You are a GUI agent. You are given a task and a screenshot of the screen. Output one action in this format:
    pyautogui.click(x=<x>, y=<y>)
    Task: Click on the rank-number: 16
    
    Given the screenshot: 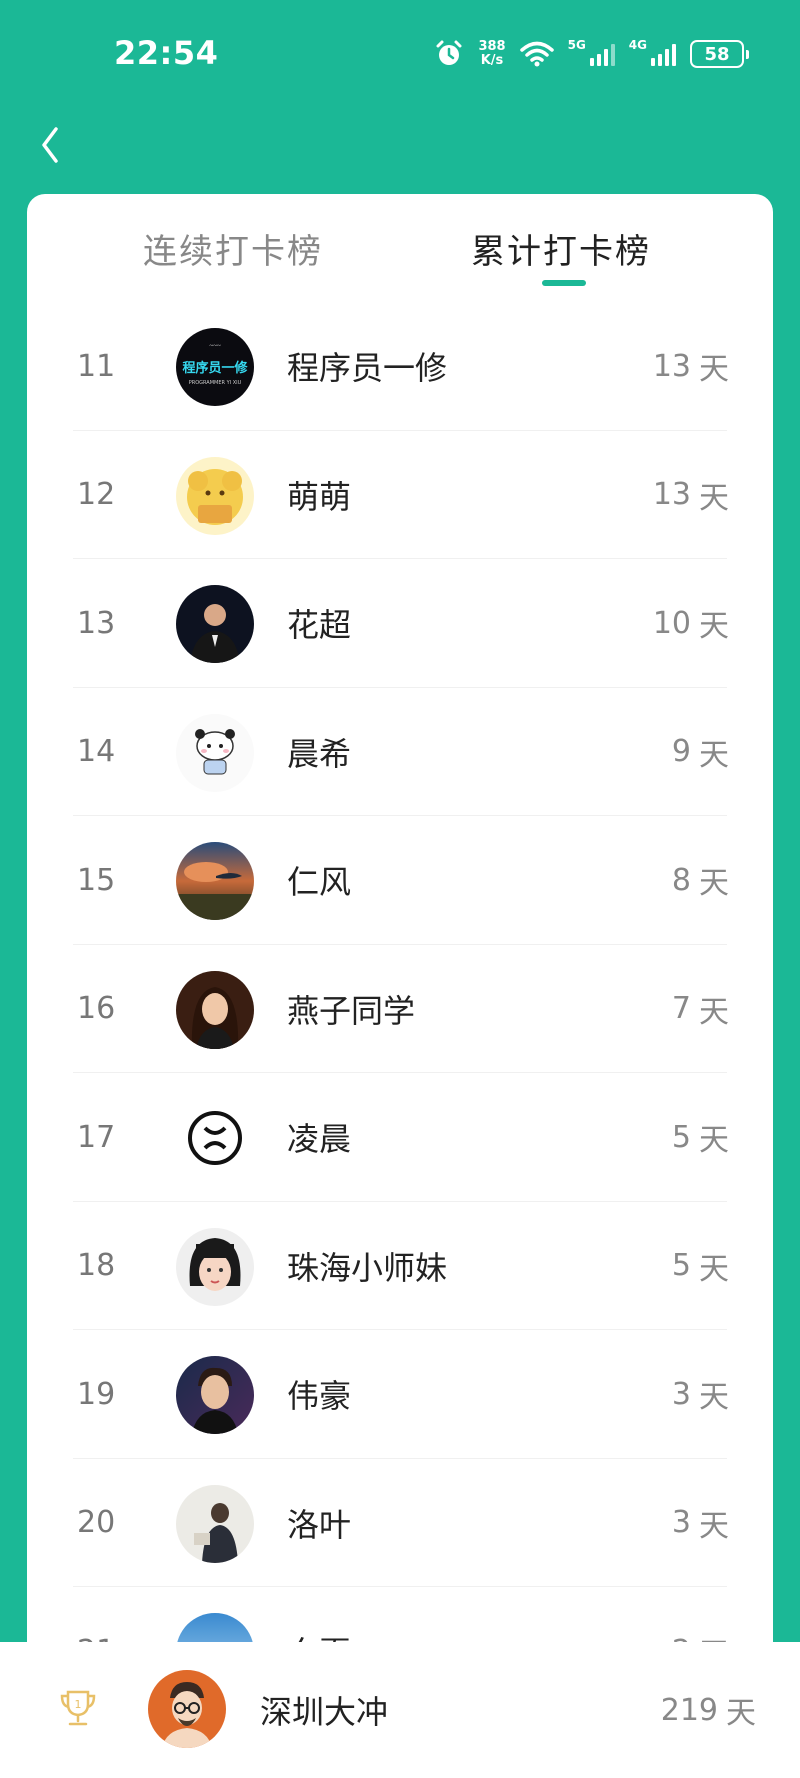 What is the action you would take?
    pyautogui.click(x=96, y=1009)
    